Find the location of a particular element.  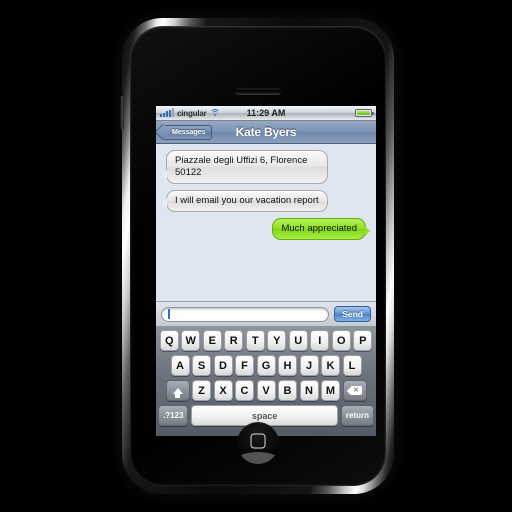

key-m: M is located at coordinates (330, 390).